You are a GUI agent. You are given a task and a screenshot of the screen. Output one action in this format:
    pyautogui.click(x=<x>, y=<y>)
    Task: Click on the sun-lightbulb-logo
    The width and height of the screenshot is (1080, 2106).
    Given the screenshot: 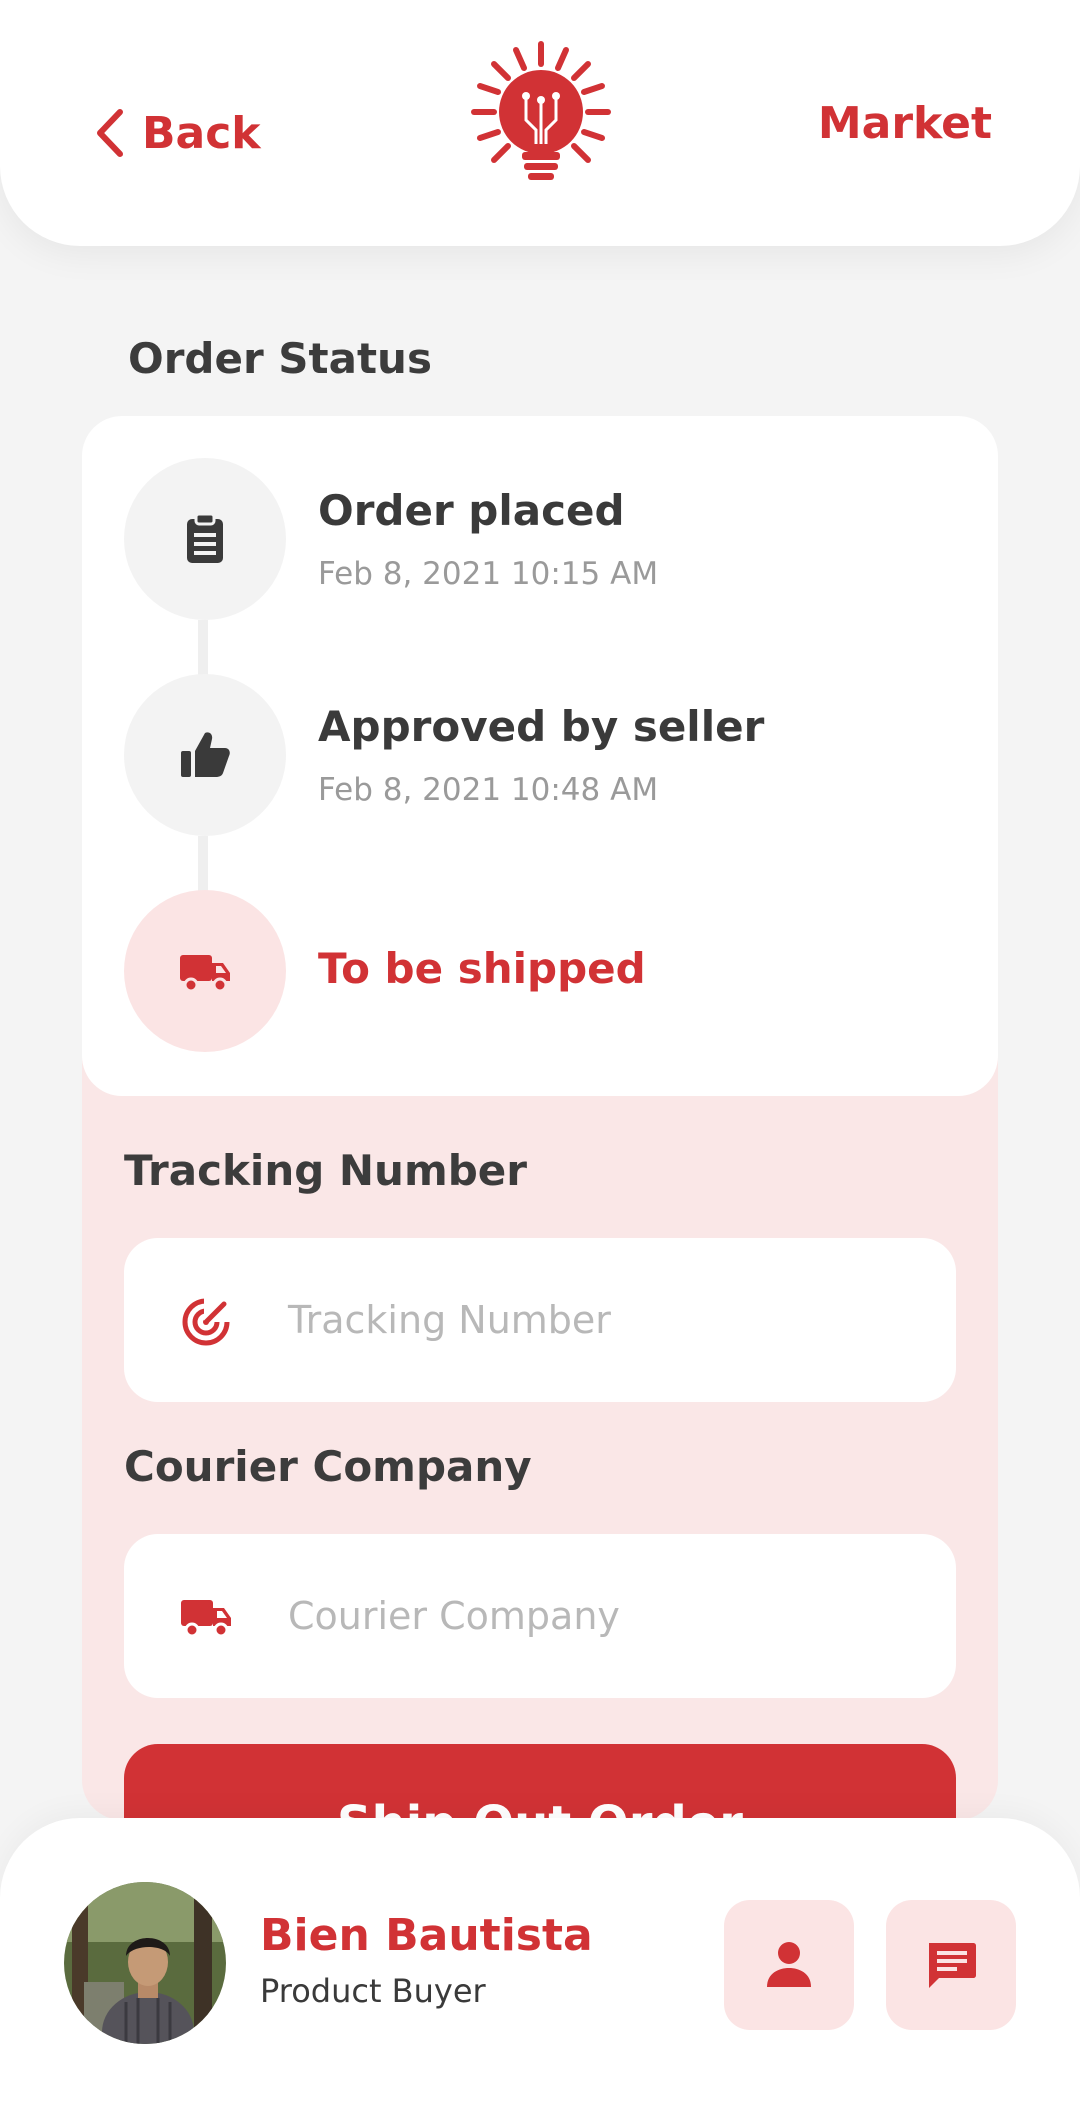 What is the action you would take?
    pyautogui.click(x=541, y=110)
    